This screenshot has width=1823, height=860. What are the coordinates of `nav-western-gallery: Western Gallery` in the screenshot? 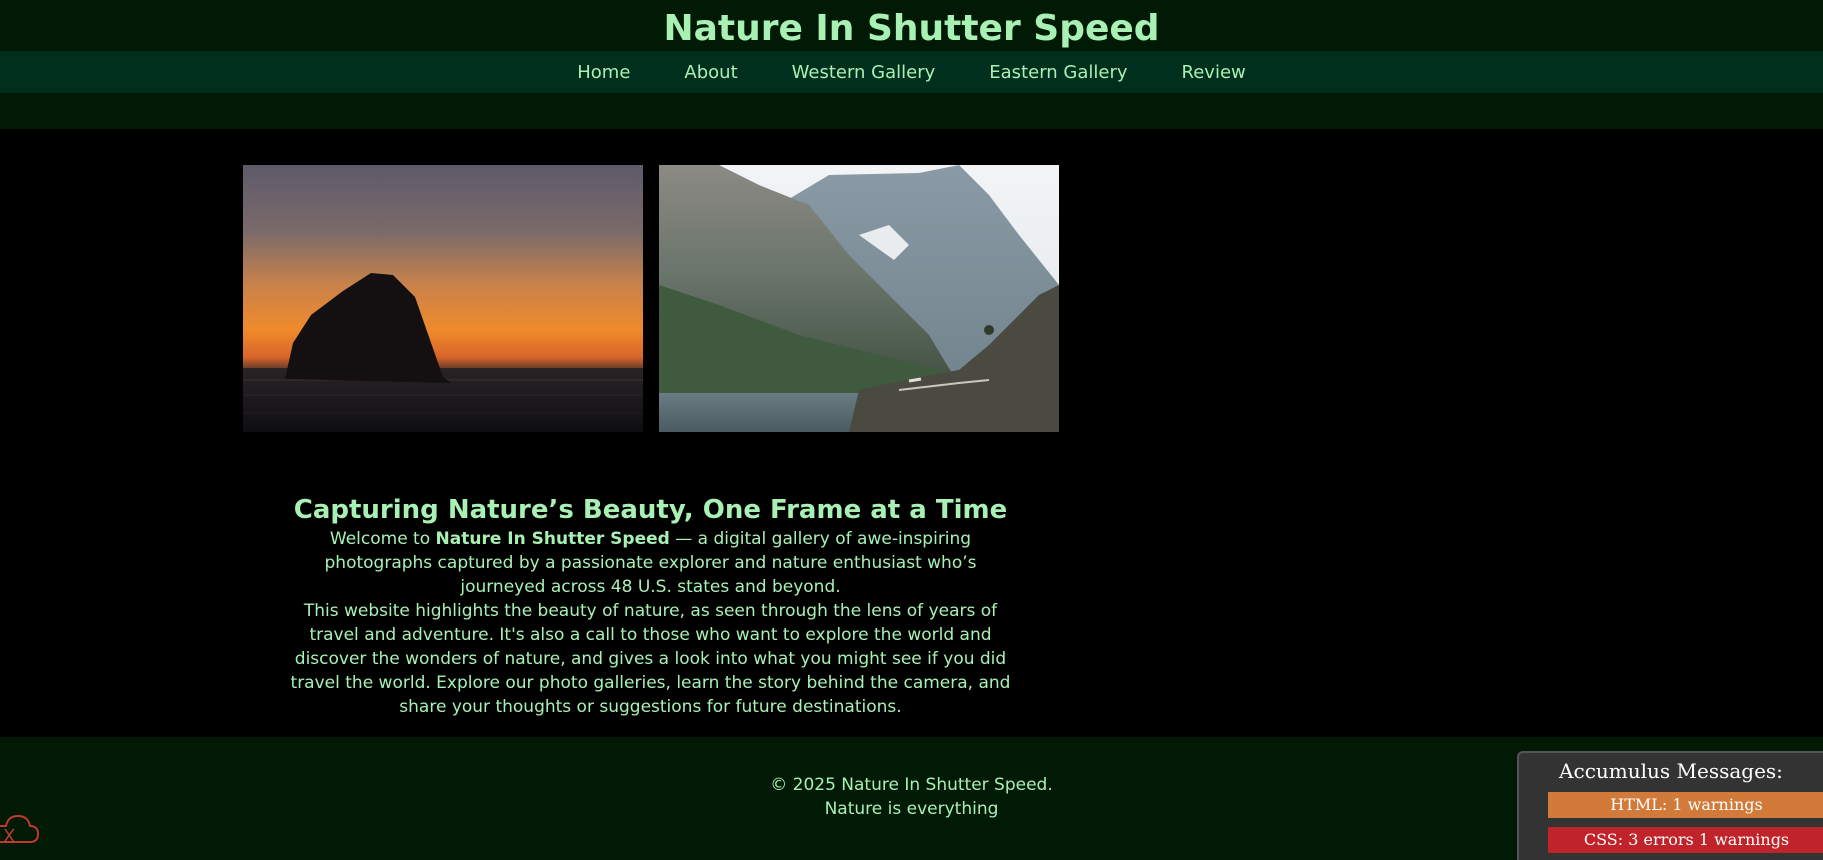 It's located at (864, 72).